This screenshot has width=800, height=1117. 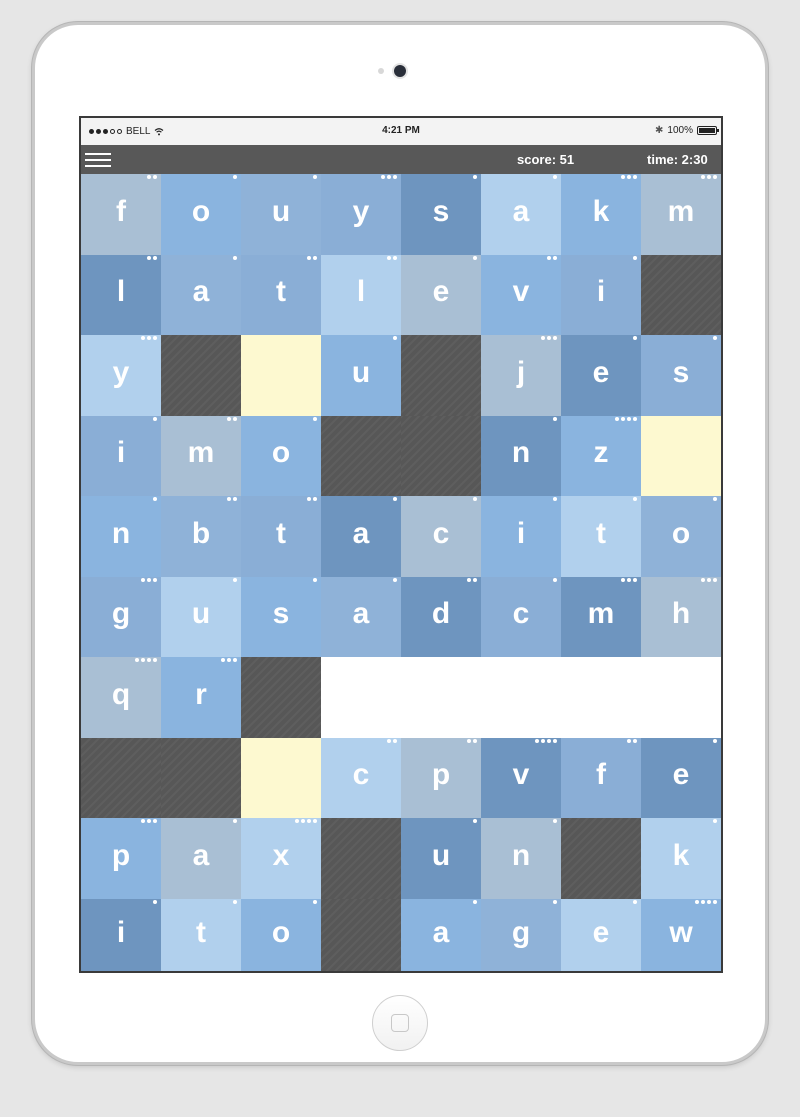 I want to click on status-time: 4:21 PM, so click(x=401, y=130).